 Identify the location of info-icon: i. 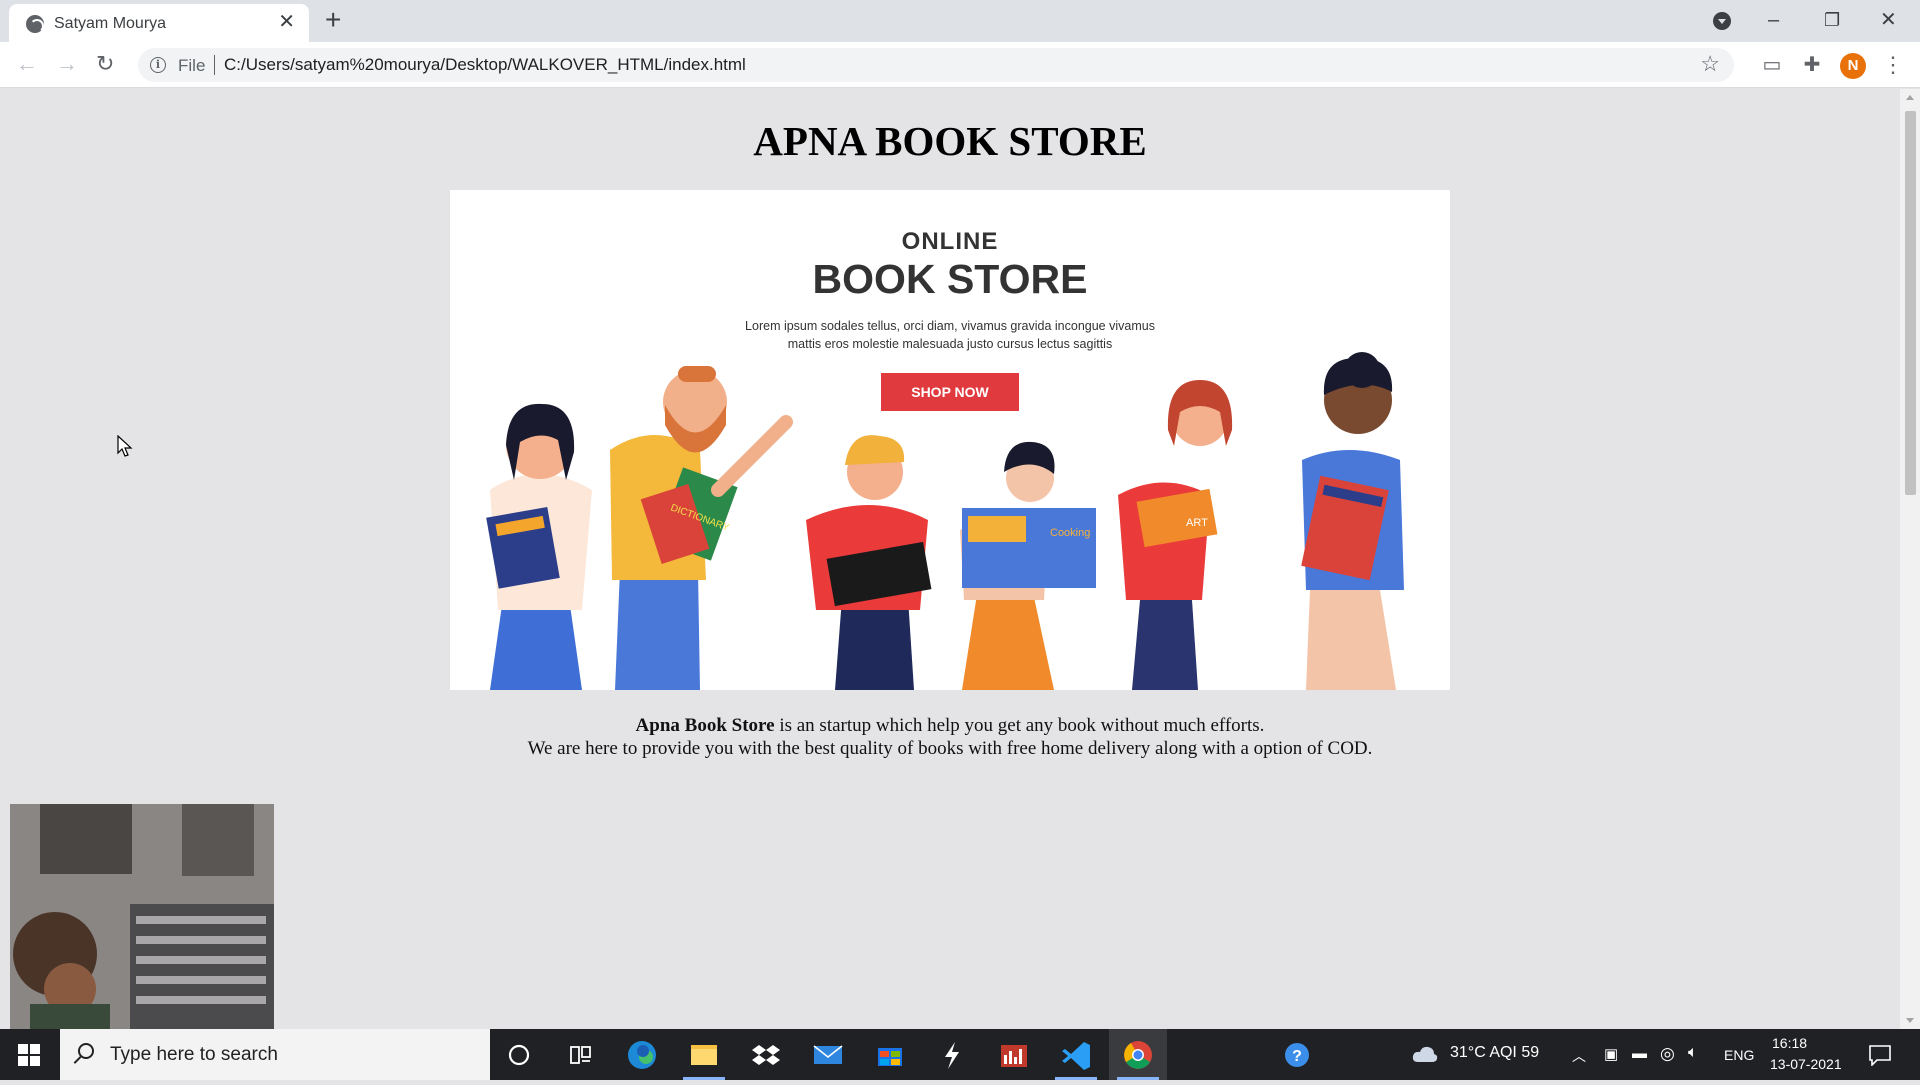
(158, 65).